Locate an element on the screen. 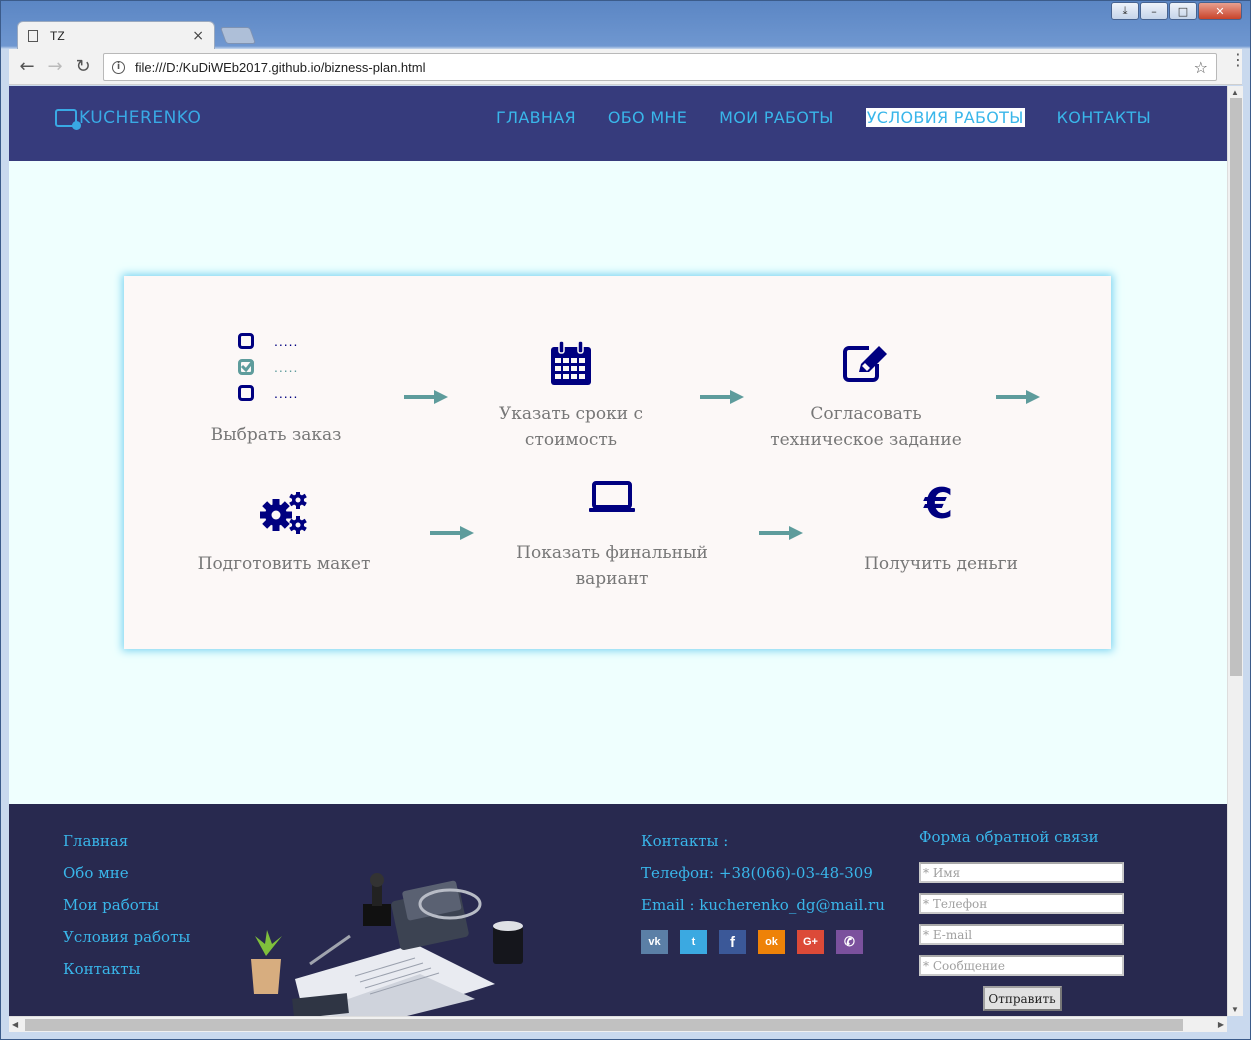 This screenshot has width=1251, height=1040. horizontal-scroll-thumb is located at coordinates (604, 1025).